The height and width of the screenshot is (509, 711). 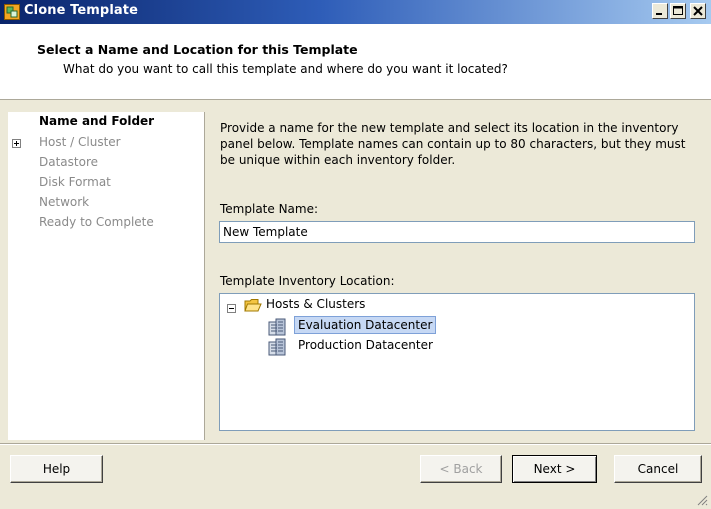 What do you see at coordinates (253, 305) in the screenshot?
I see `folder-icon` at bounding box center [253, 305].